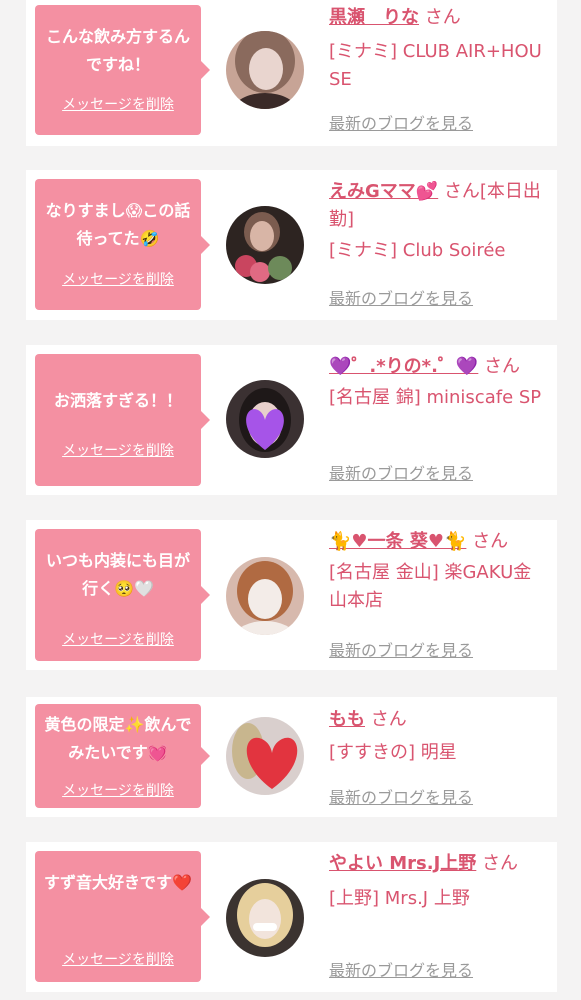  Describe the element at coordinates (403, 366) in the screenshot. I see `cast-name-link: 💜゜.*りの*.゜💜` at that location.